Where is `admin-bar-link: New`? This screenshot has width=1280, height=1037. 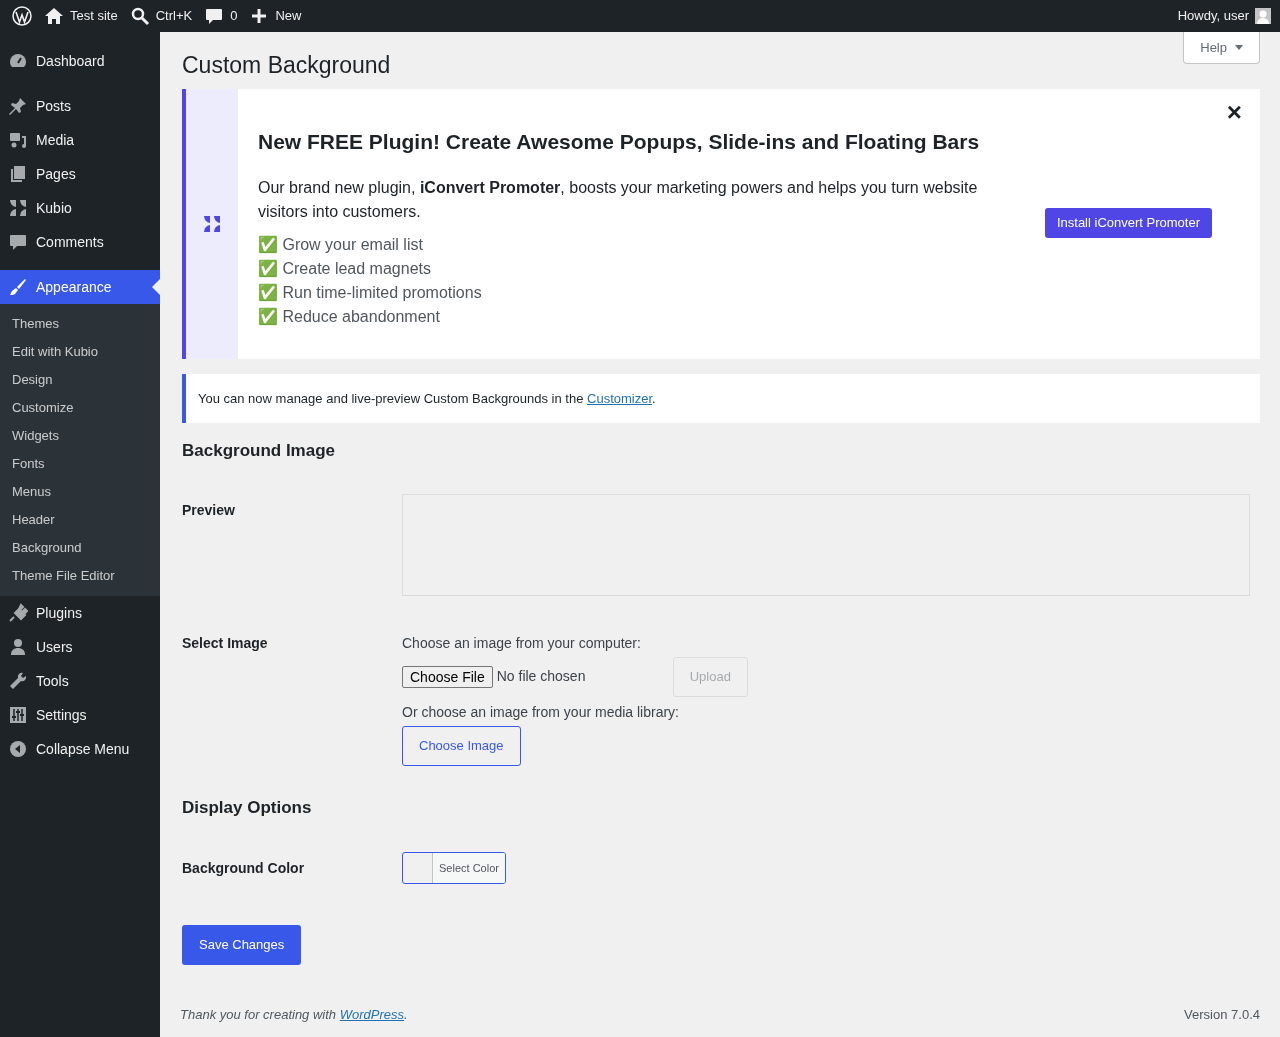
admin-bar-link: New is located at coordinates (275, 16).